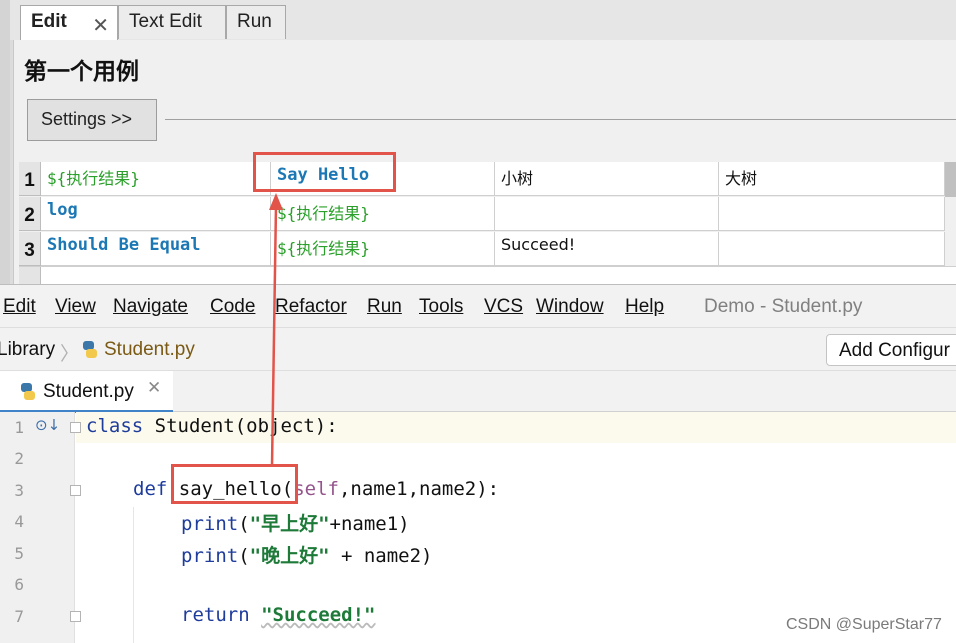  I want to click on line-number: 5, so click(19, 553).